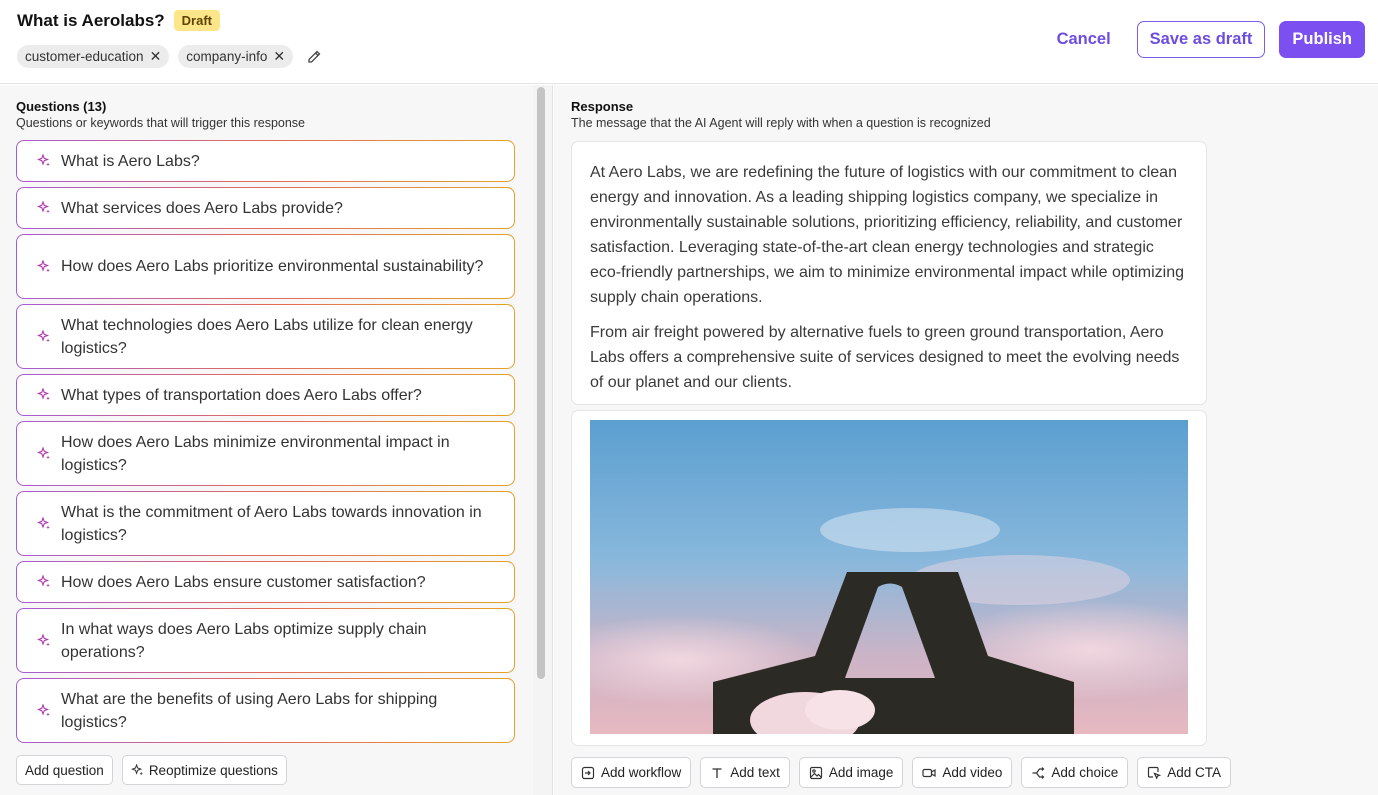  I want to click on add-question-label: Add question, so click(64, 770).